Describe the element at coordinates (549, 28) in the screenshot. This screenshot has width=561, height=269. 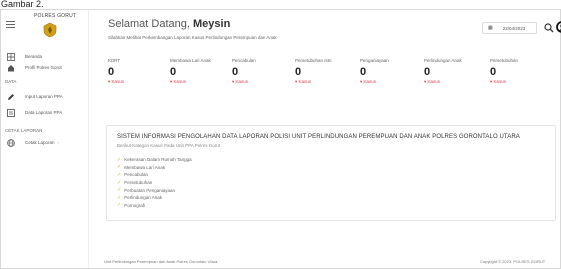
I see `search-icon` at that location.